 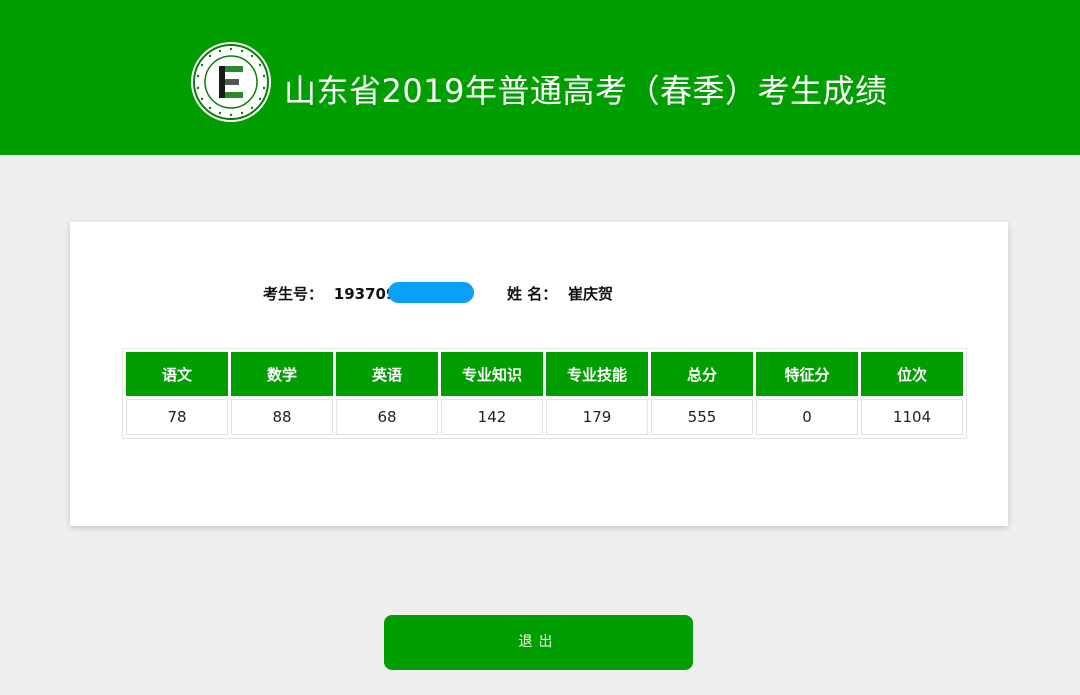 What do you see at coordinates (177, 417) in the screenshot?
I see `value-chinese: 78` at bounding box center [177, 417].